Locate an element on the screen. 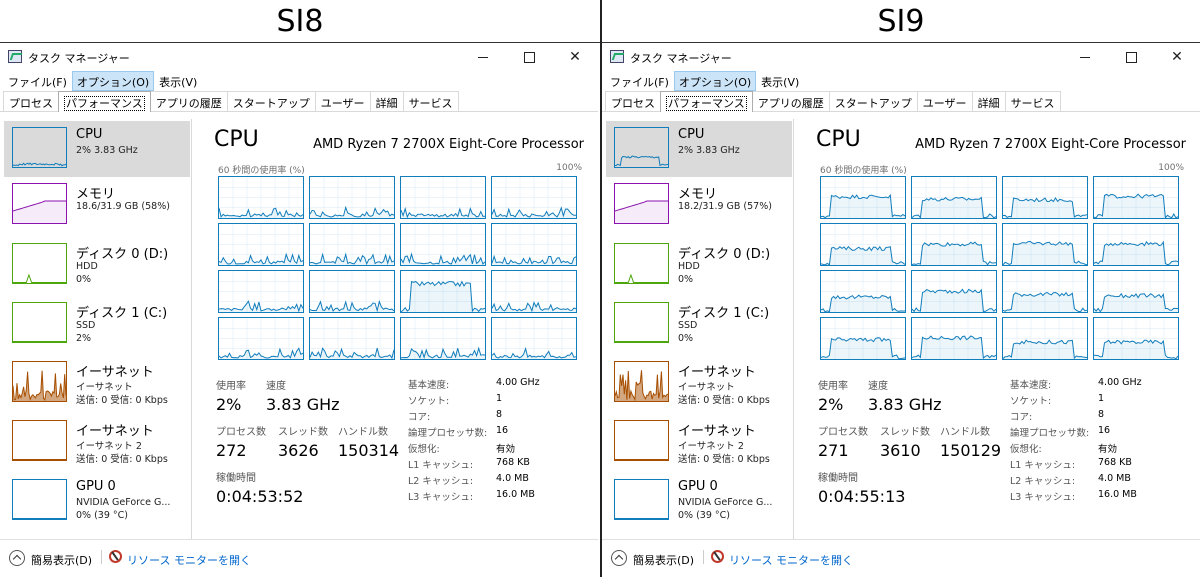 Image resolution: width=1200 pixels, height=577 pixels. spec-label: 仮想化: is located at coordinates (424, 449).